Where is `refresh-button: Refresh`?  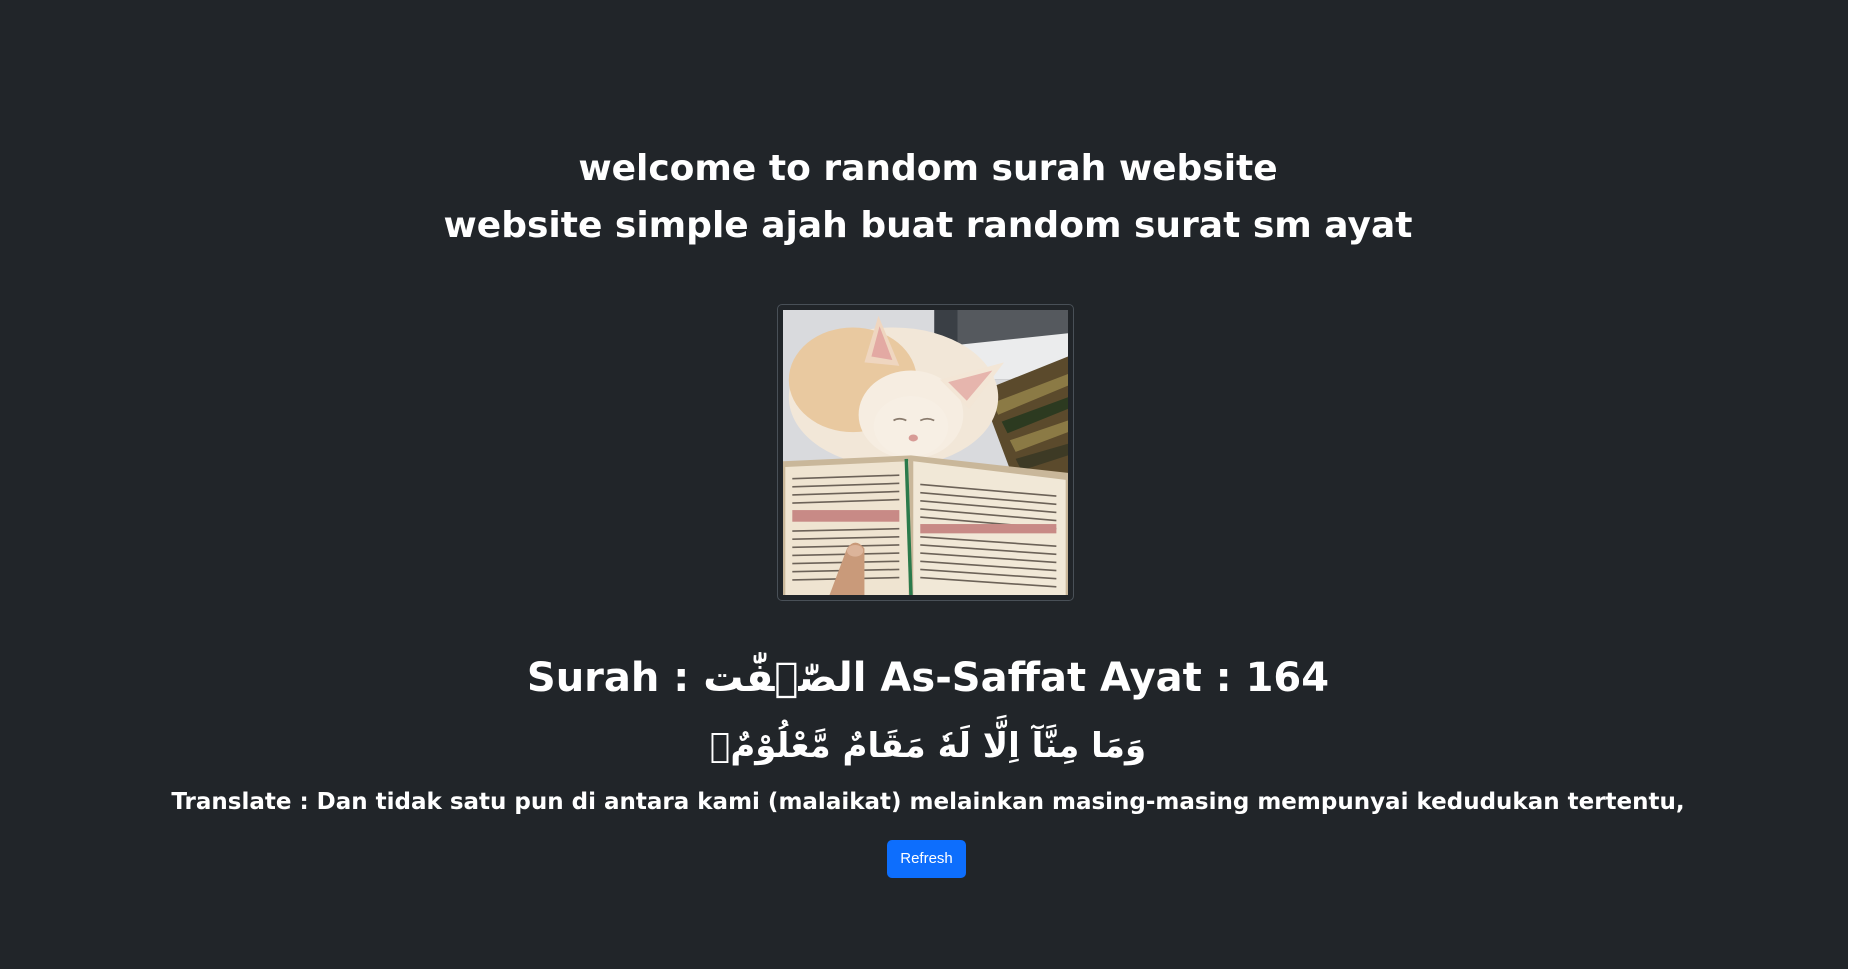
refresh-button: Refresh is located at coordinates (926, 859).